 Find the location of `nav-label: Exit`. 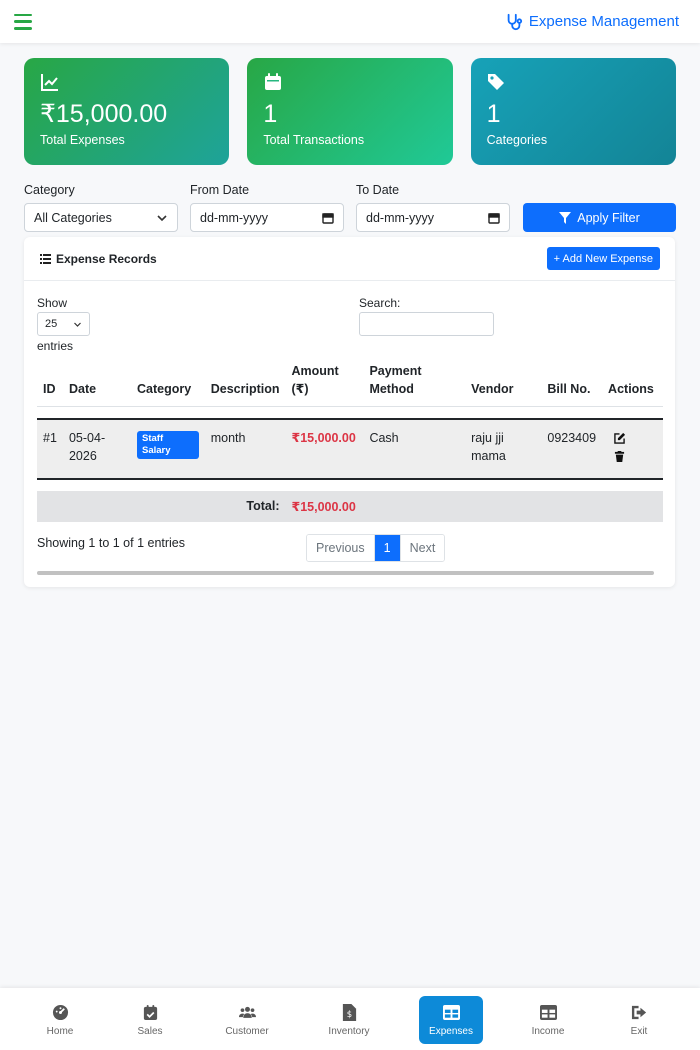

nav-label: Exit is located at coordinates (639, 1031).